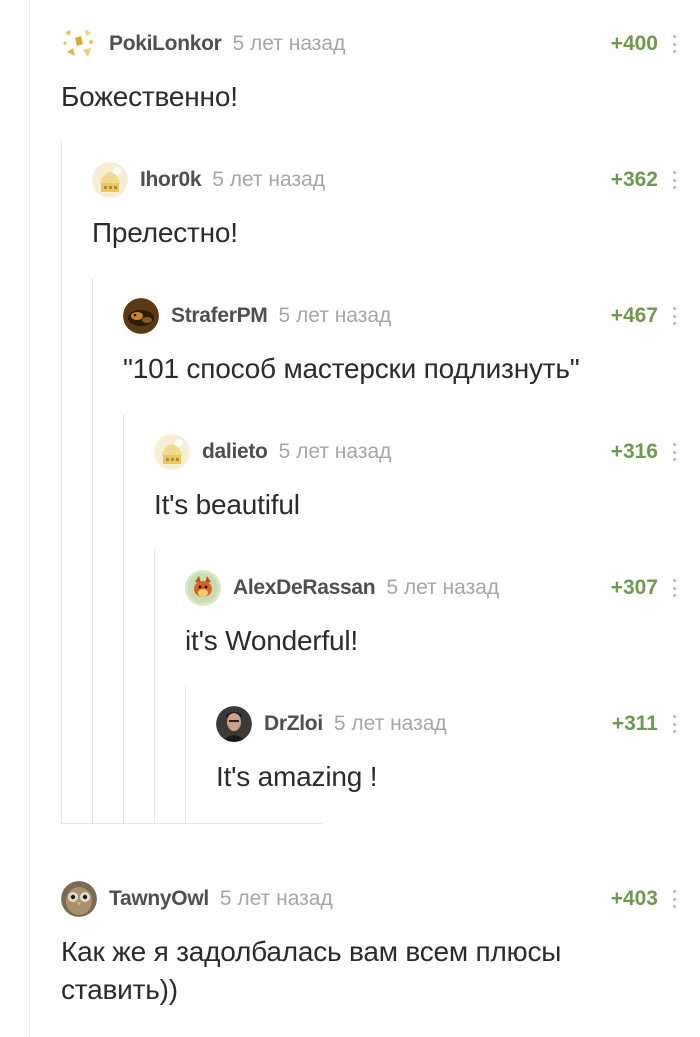  I want to click on rating: +307, so click(634, 587).